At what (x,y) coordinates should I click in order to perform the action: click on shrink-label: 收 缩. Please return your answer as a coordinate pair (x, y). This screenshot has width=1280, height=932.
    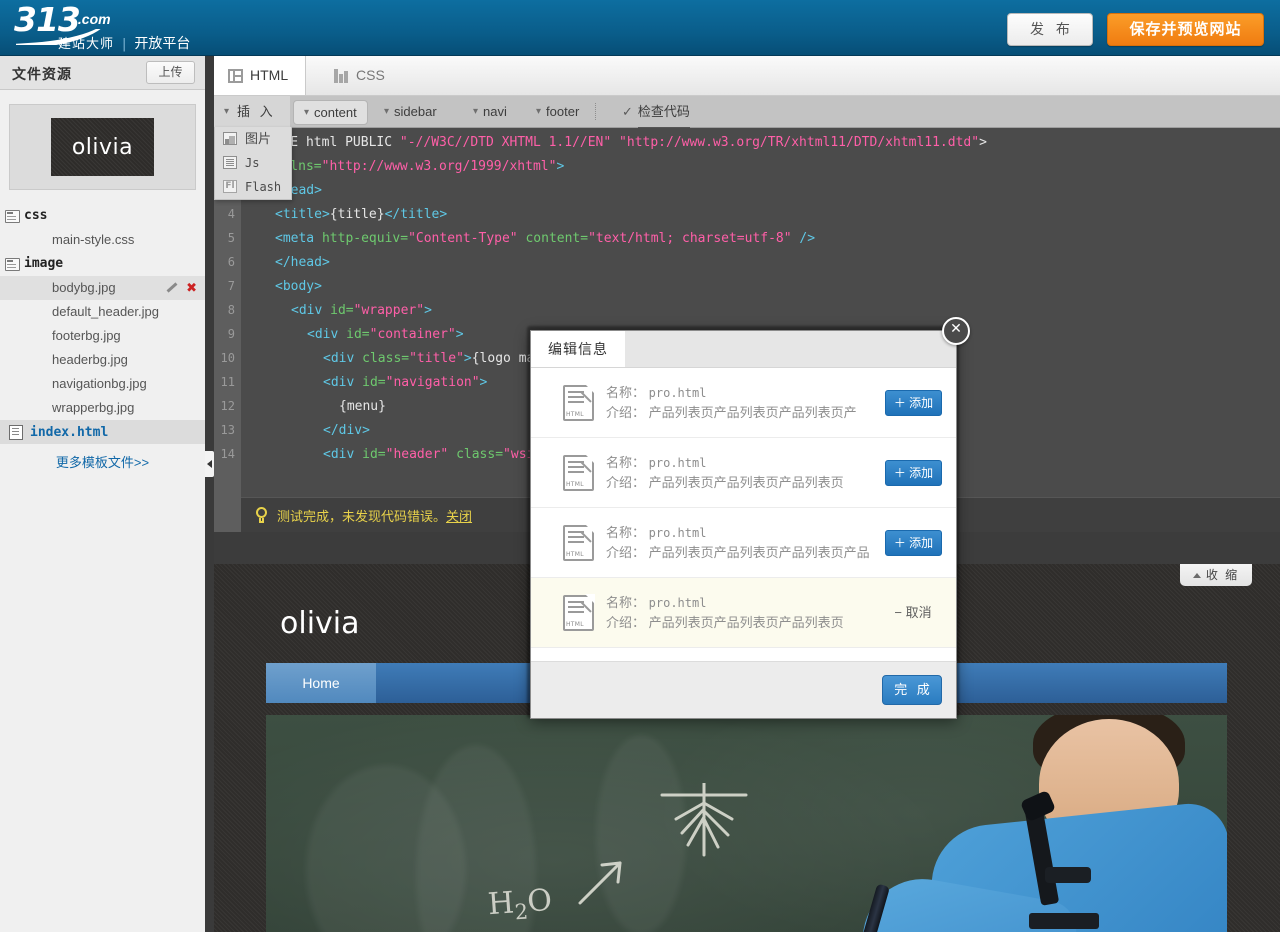
    Looking at the image, I should click on (1222, 575).